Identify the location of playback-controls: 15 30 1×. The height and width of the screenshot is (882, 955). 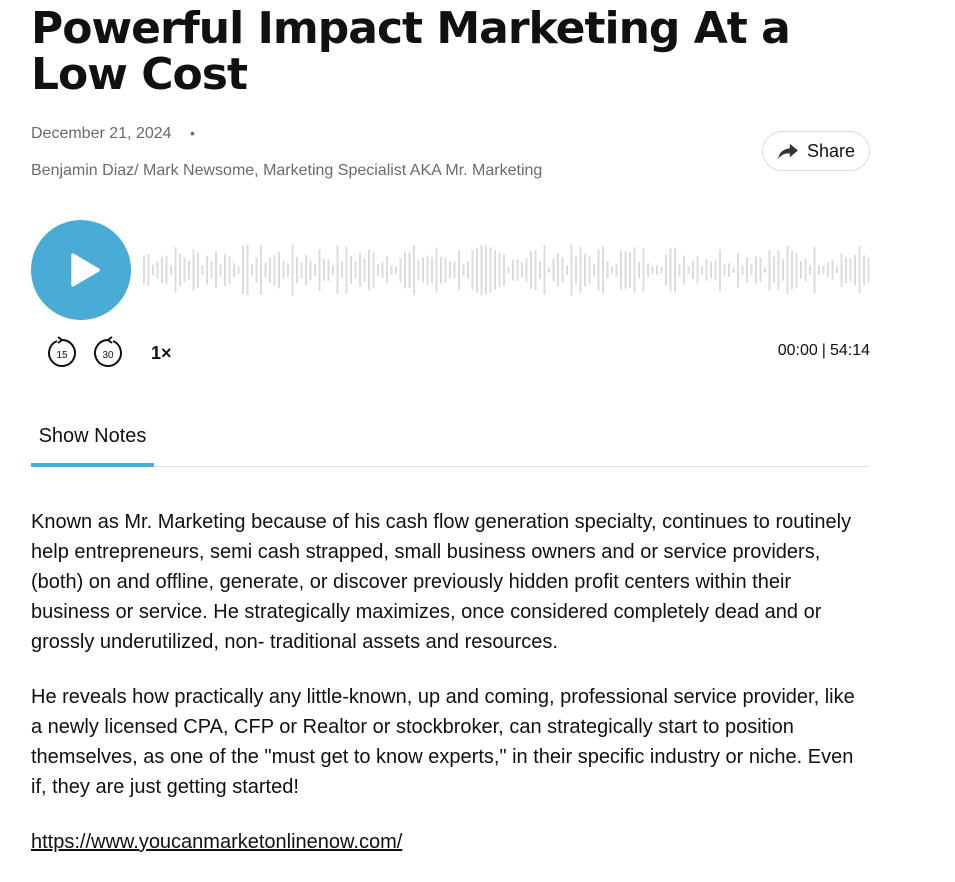
(108, 353).